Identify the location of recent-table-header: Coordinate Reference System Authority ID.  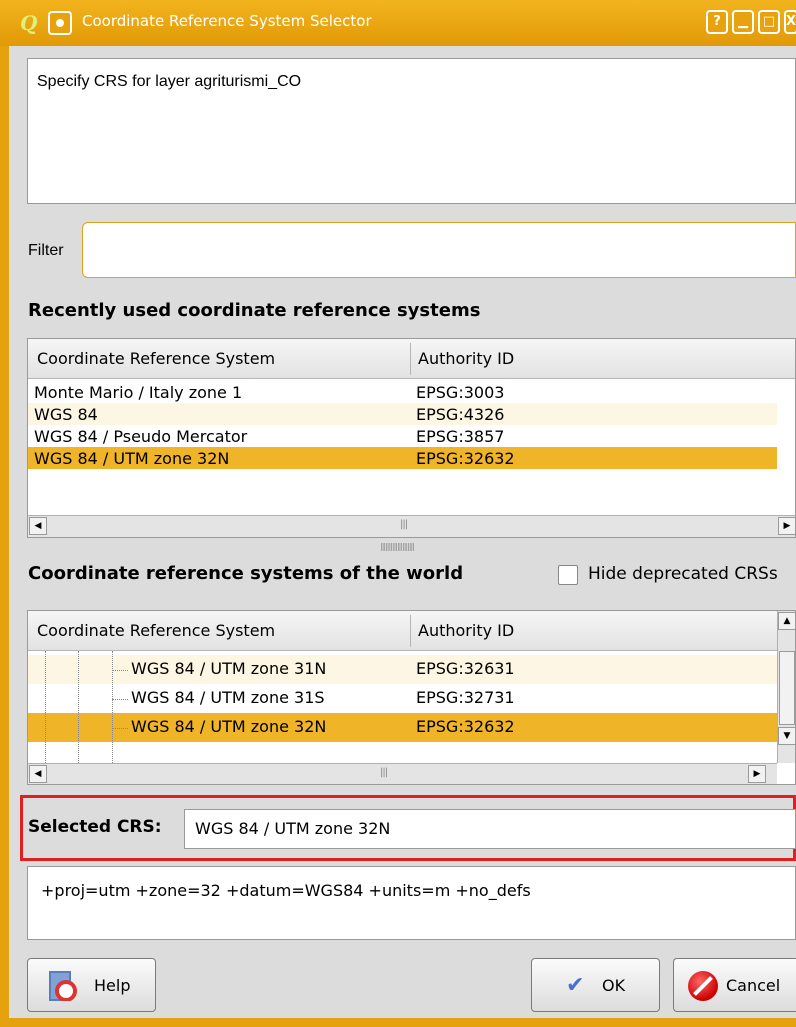
(411, 359).